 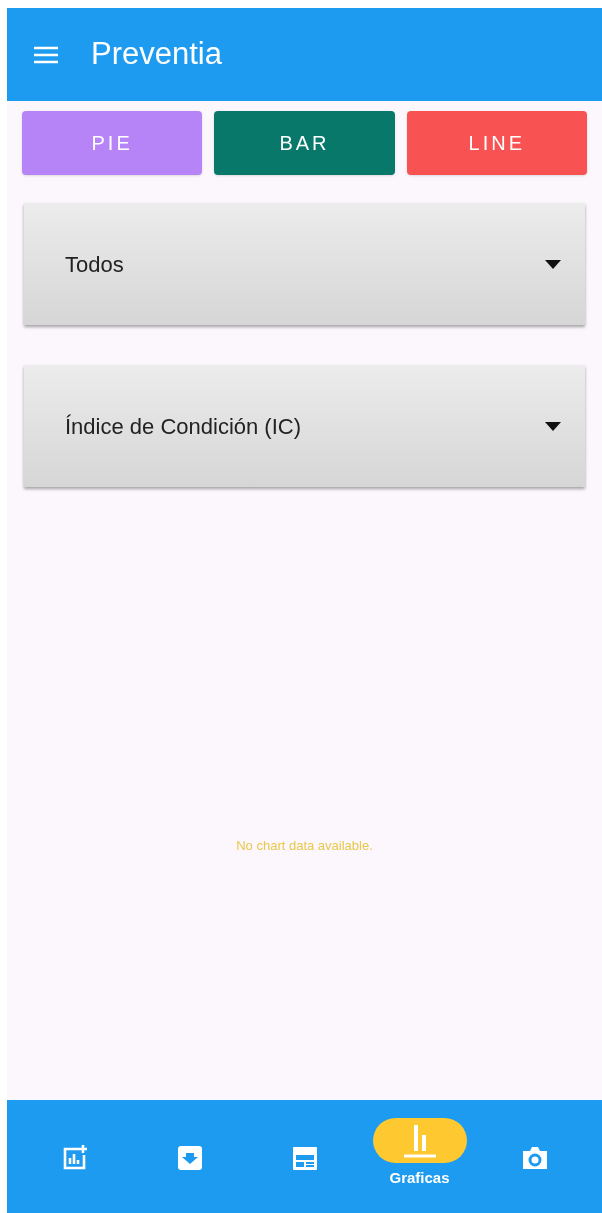 I want to click on chart-type-button: BAR, so click(x=304, y=143).